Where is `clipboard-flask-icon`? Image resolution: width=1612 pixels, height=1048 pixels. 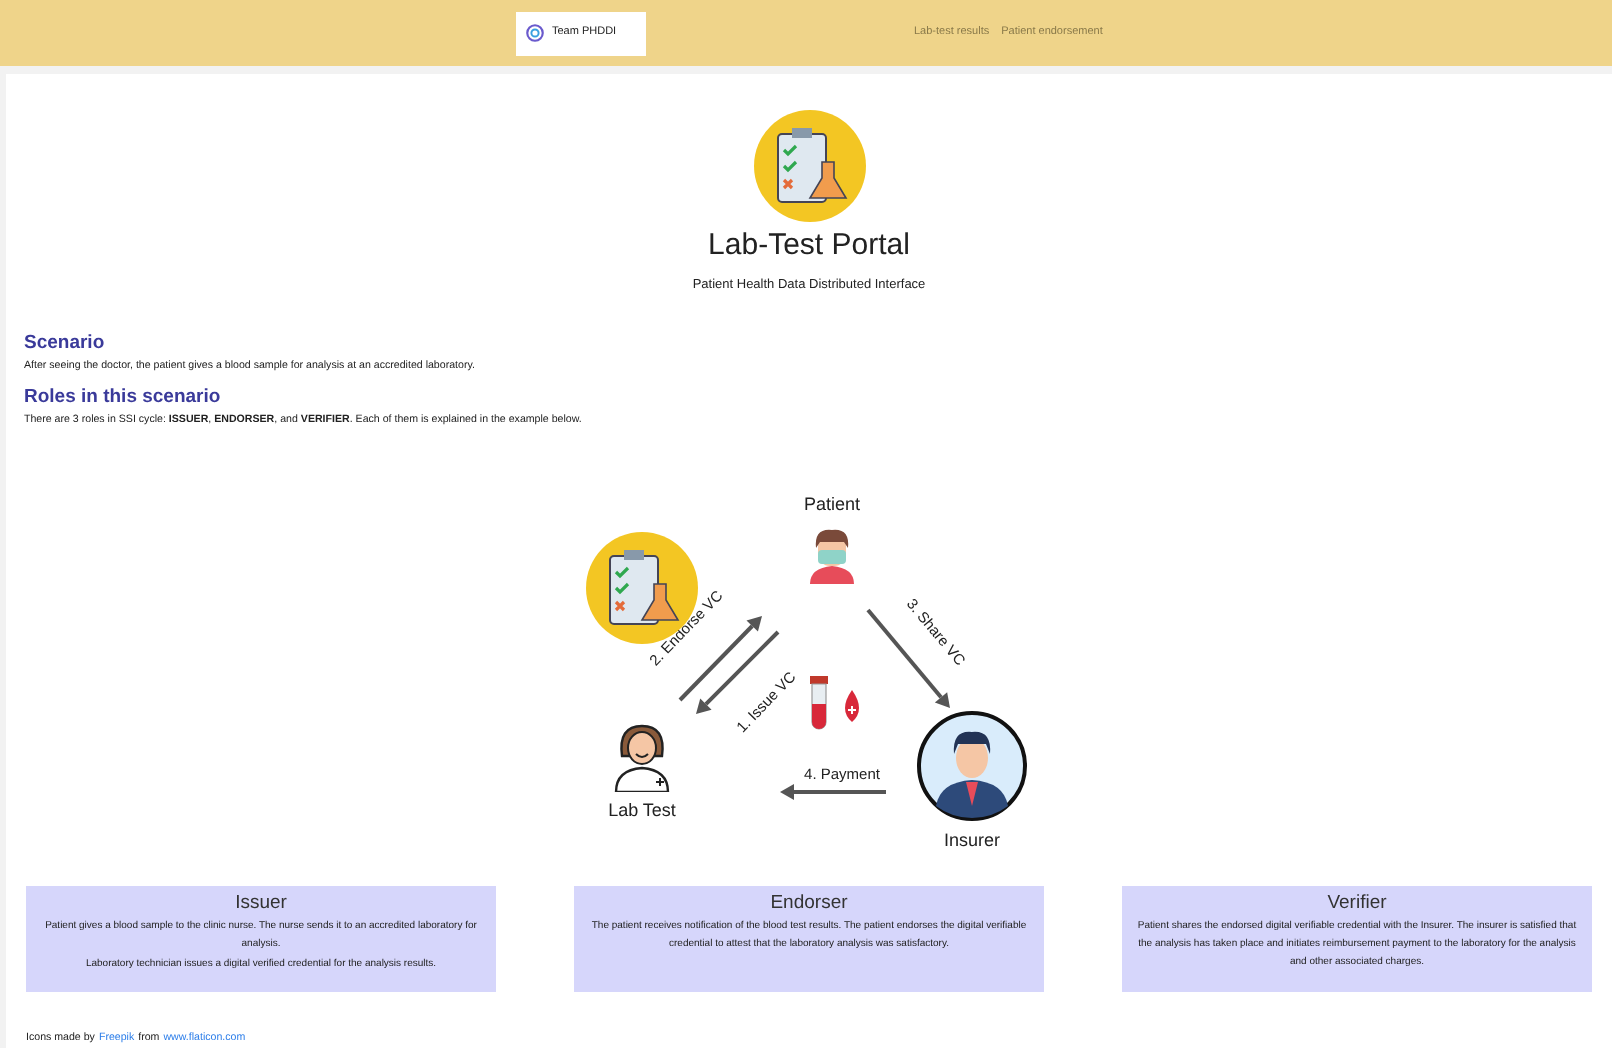 clipboard-flask-icon is located at coordinates (809, 166).